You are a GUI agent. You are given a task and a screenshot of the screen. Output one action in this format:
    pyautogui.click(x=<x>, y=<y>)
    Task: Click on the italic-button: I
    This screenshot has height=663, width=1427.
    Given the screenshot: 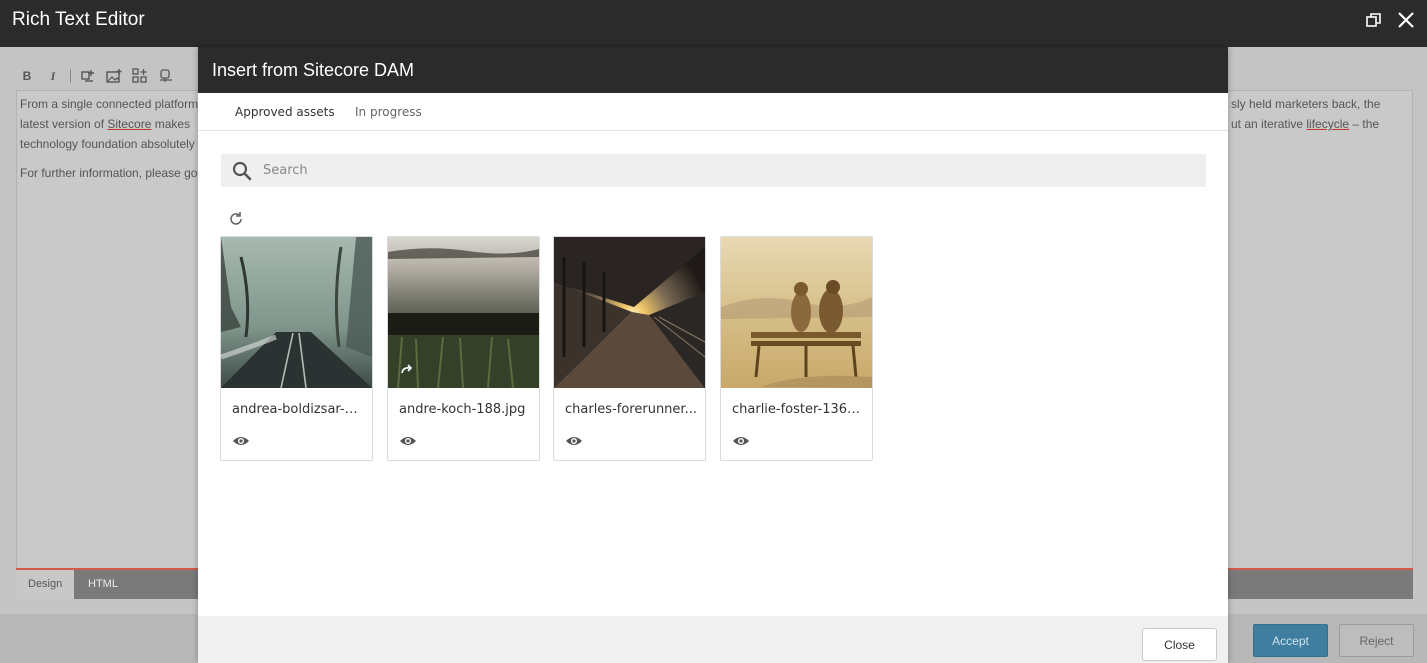 What is the action you would take?
    pyautogui.click(x=53, y=76)
    